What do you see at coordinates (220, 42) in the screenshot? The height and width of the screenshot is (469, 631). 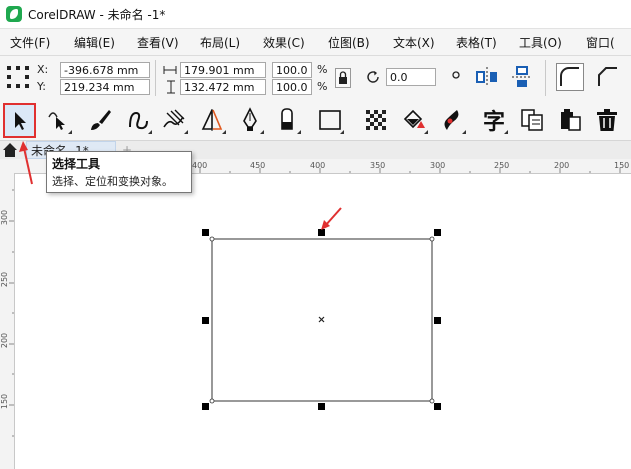 I see `menu-layout: 布局(L)` at bounding box center [220, 42].